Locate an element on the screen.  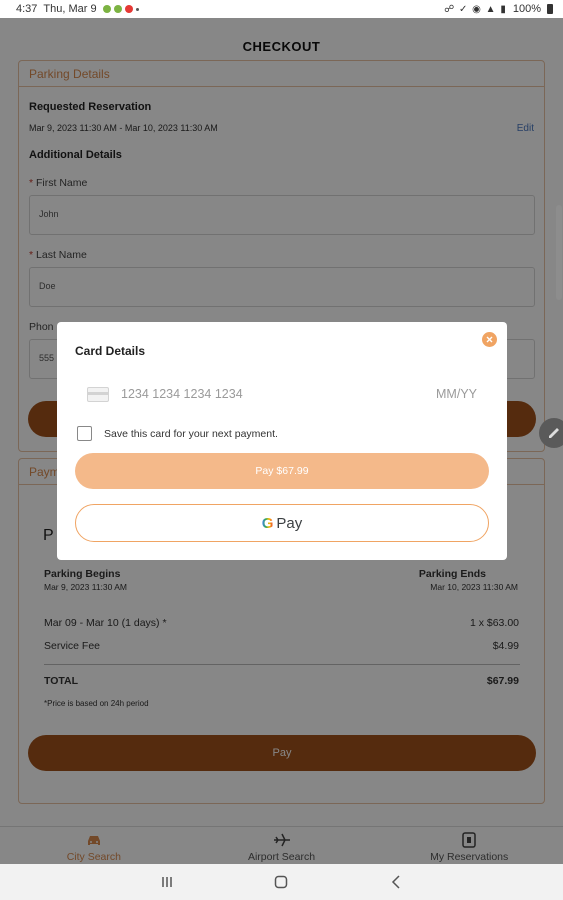
recent-apps-button is located at coordinates (167, 882).